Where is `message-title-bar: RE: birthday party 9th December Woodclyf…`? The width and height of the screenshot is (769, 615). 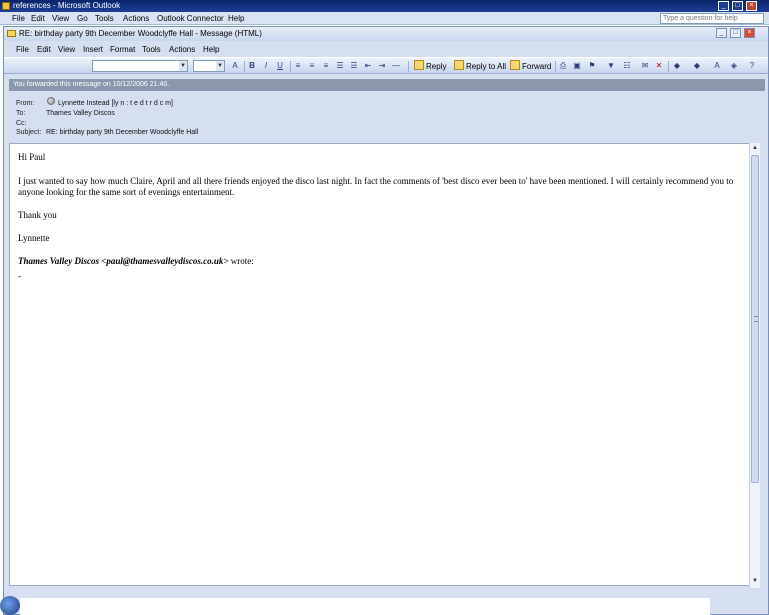 message-title-bar: RE: birthday party 9th December Woodclyf… is located at coordinates (386, 34).